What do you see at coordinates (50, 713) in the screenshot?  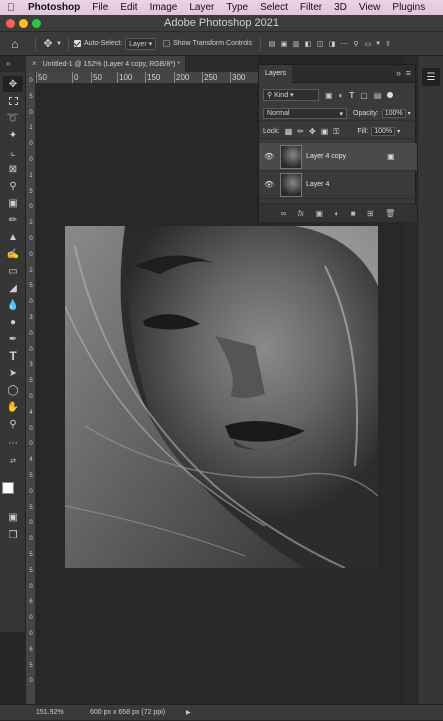 I see `zoom-level: 151.92%` at bounding box center [50, 713].